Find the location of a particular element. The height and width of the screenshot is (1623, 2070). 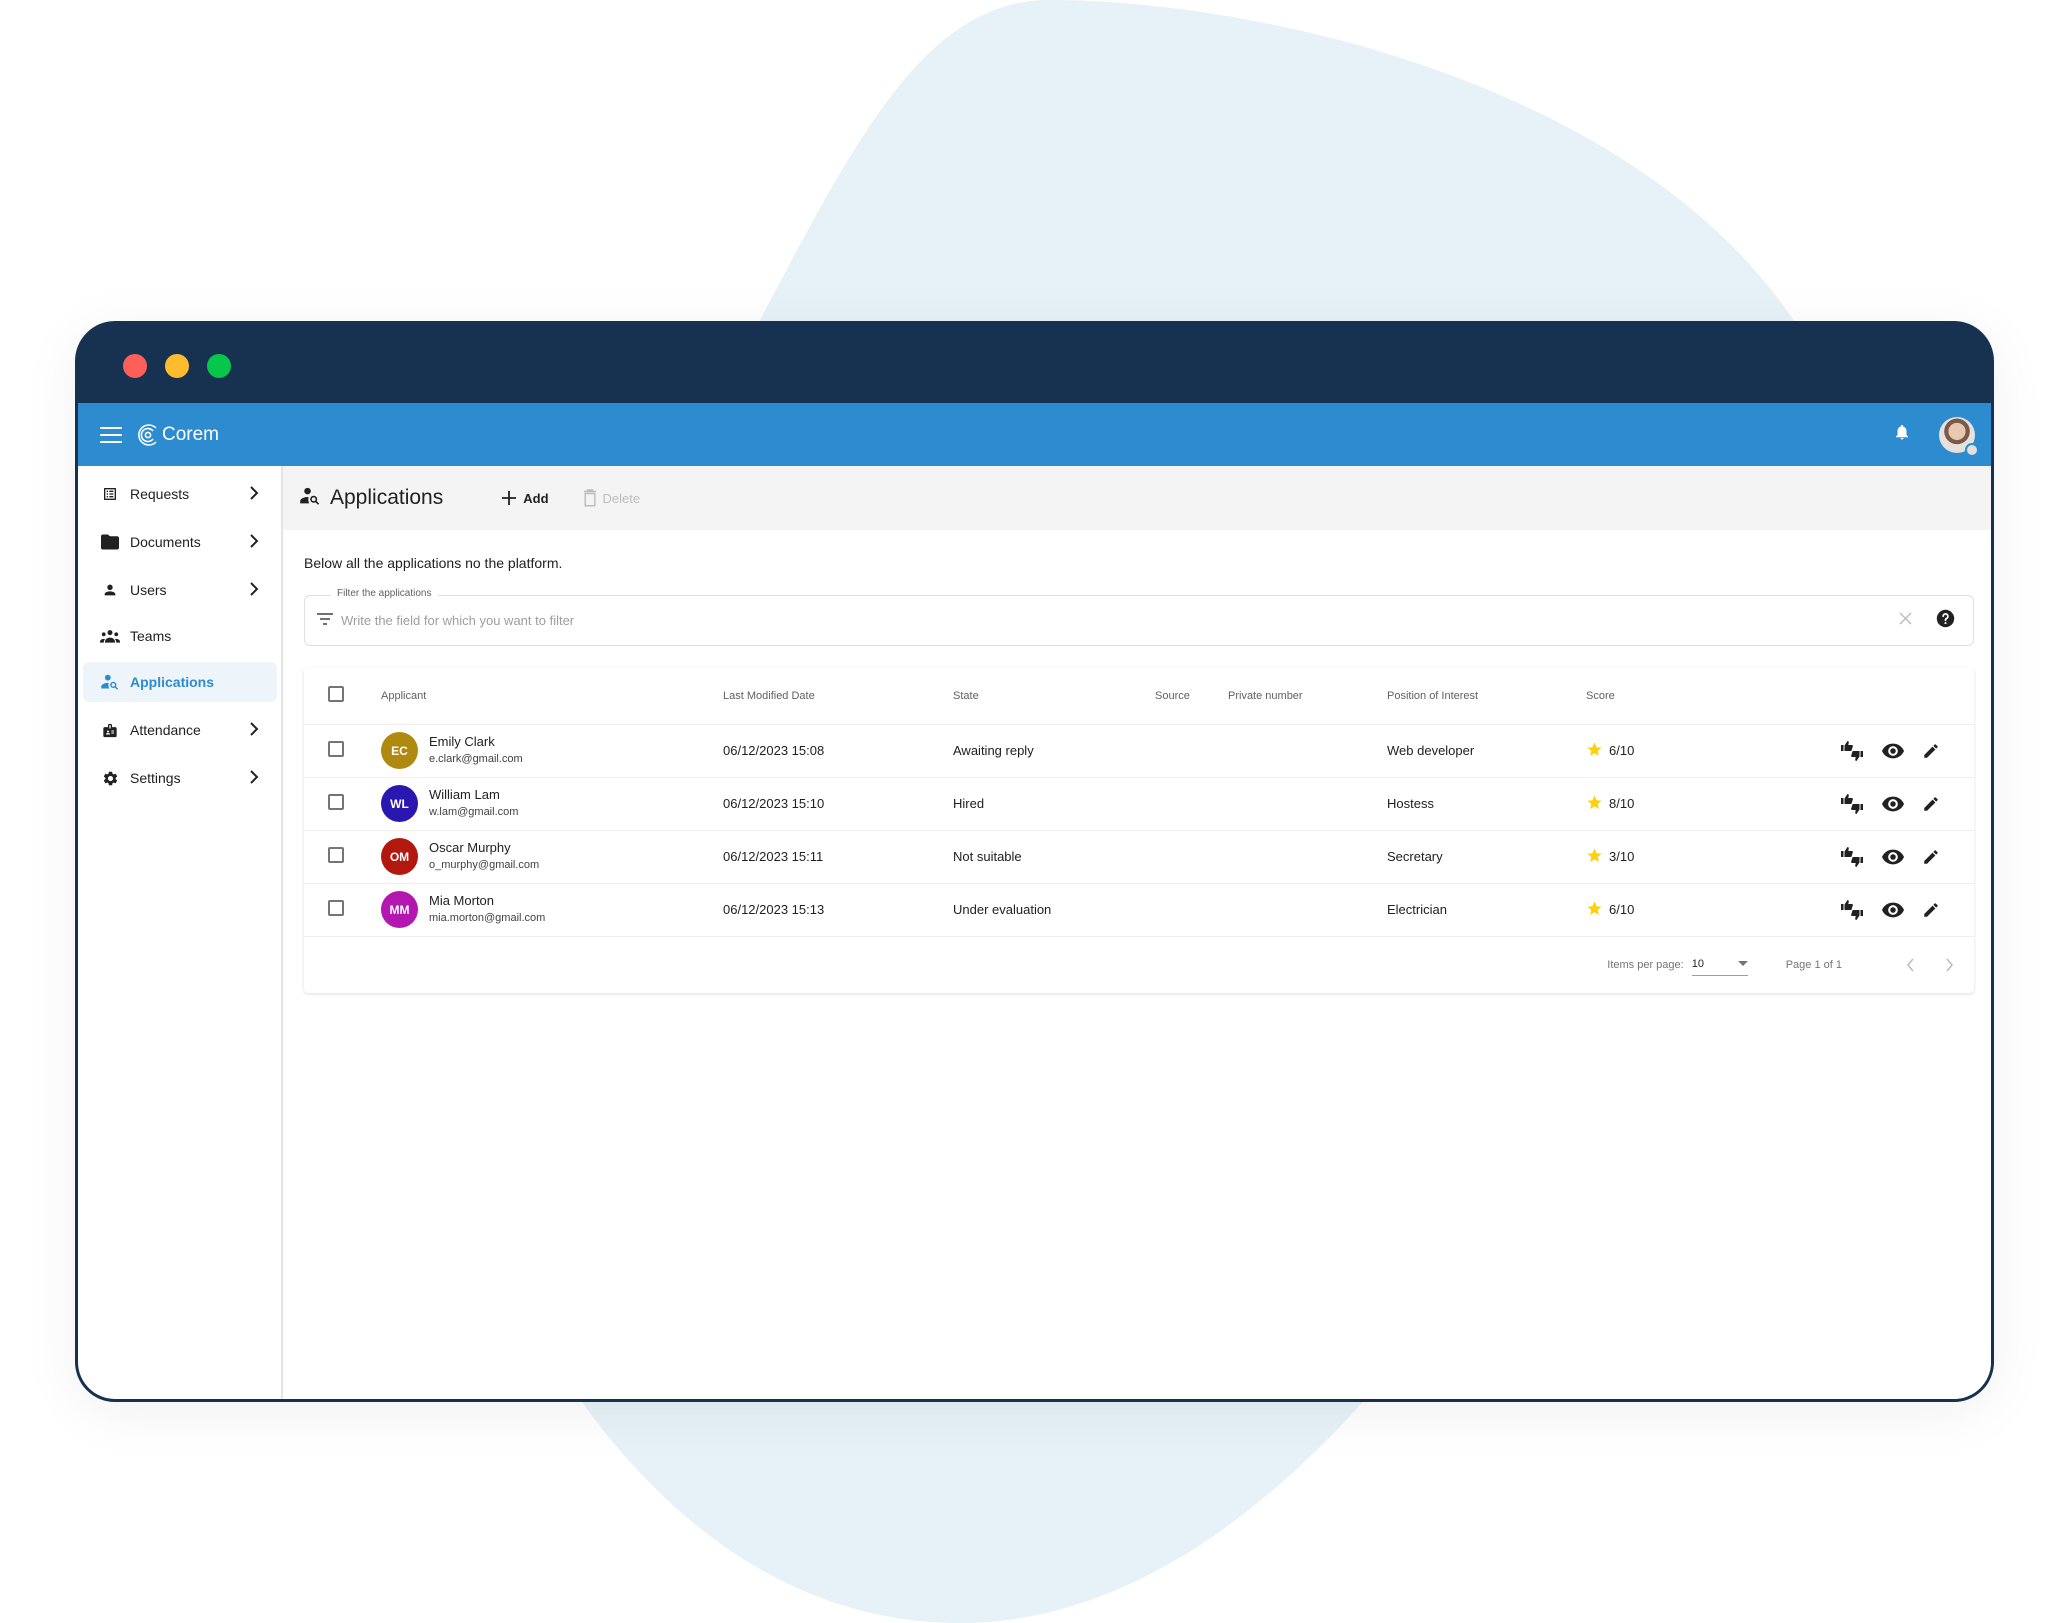

column-header-private-number: Private number is located at coordinates (1307, 696).